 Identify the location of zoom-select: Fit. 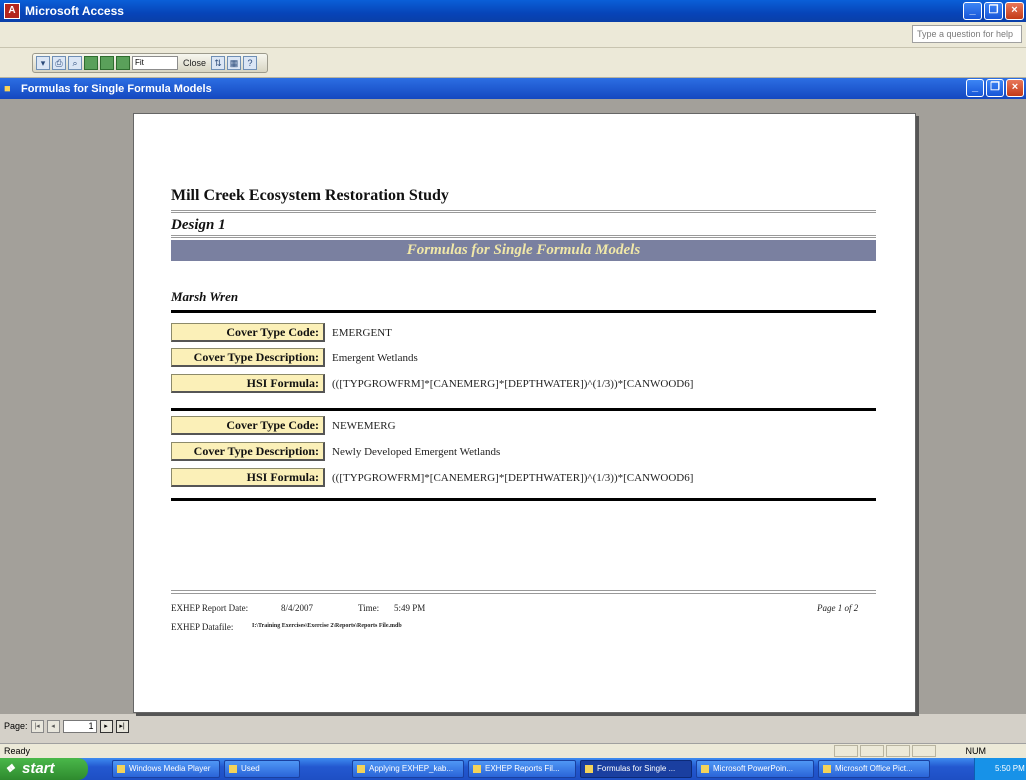
(155, 63).